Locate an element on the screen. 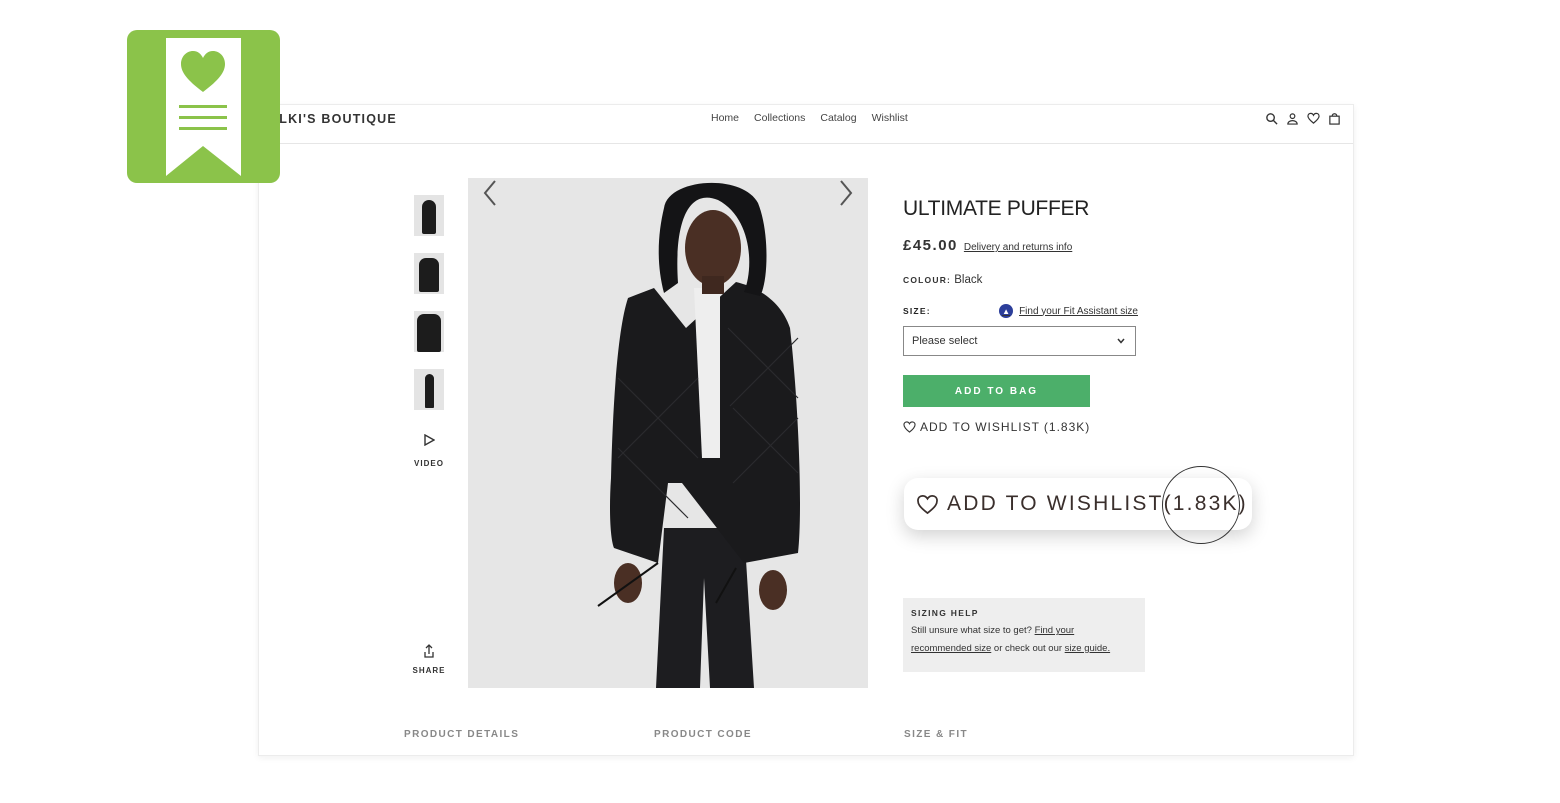  tab-size-fit: SIZE & FIT is located at coordinates (1029, 734).